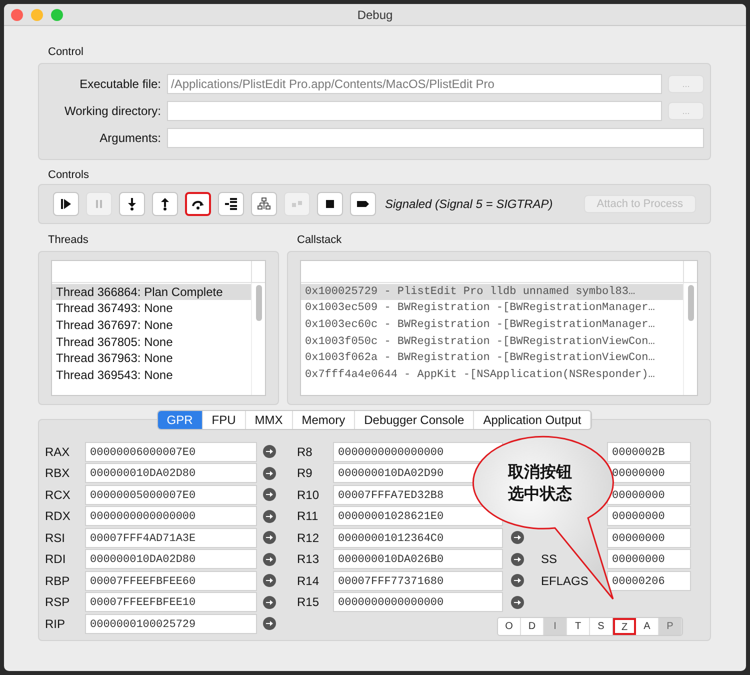 The image size is (750, 675). Describe the element at coordinates (224, 419) in the screenshot. I see `tab: FPU` at that location.